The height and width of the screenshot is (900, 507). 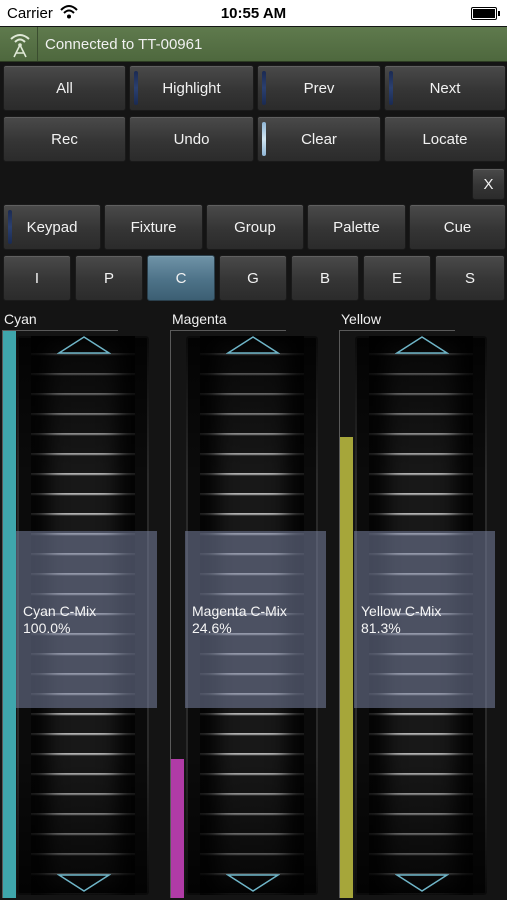 I want to click on value-readout-yellow: Yellow C-Mix 81.3%, so click(x=401, y=620).